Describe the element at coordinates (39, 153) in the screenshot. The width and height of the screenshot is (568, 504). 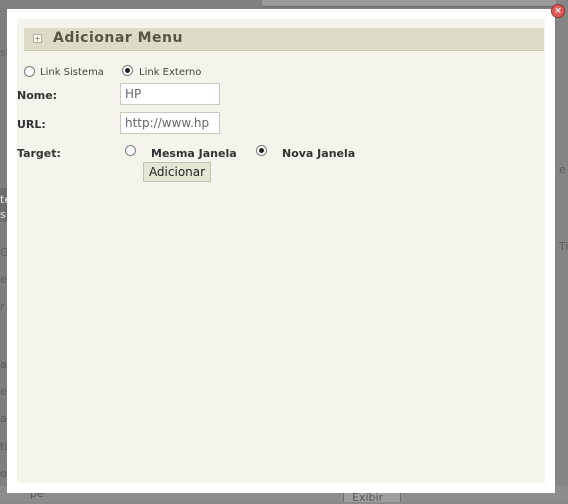
I see `target-label: Target:` at that location.